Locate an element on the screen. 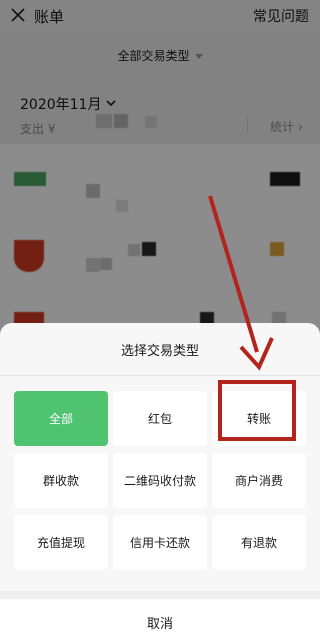 This screenshot has height=641, width=320. highlight-box is located at coordinates (257, 410).